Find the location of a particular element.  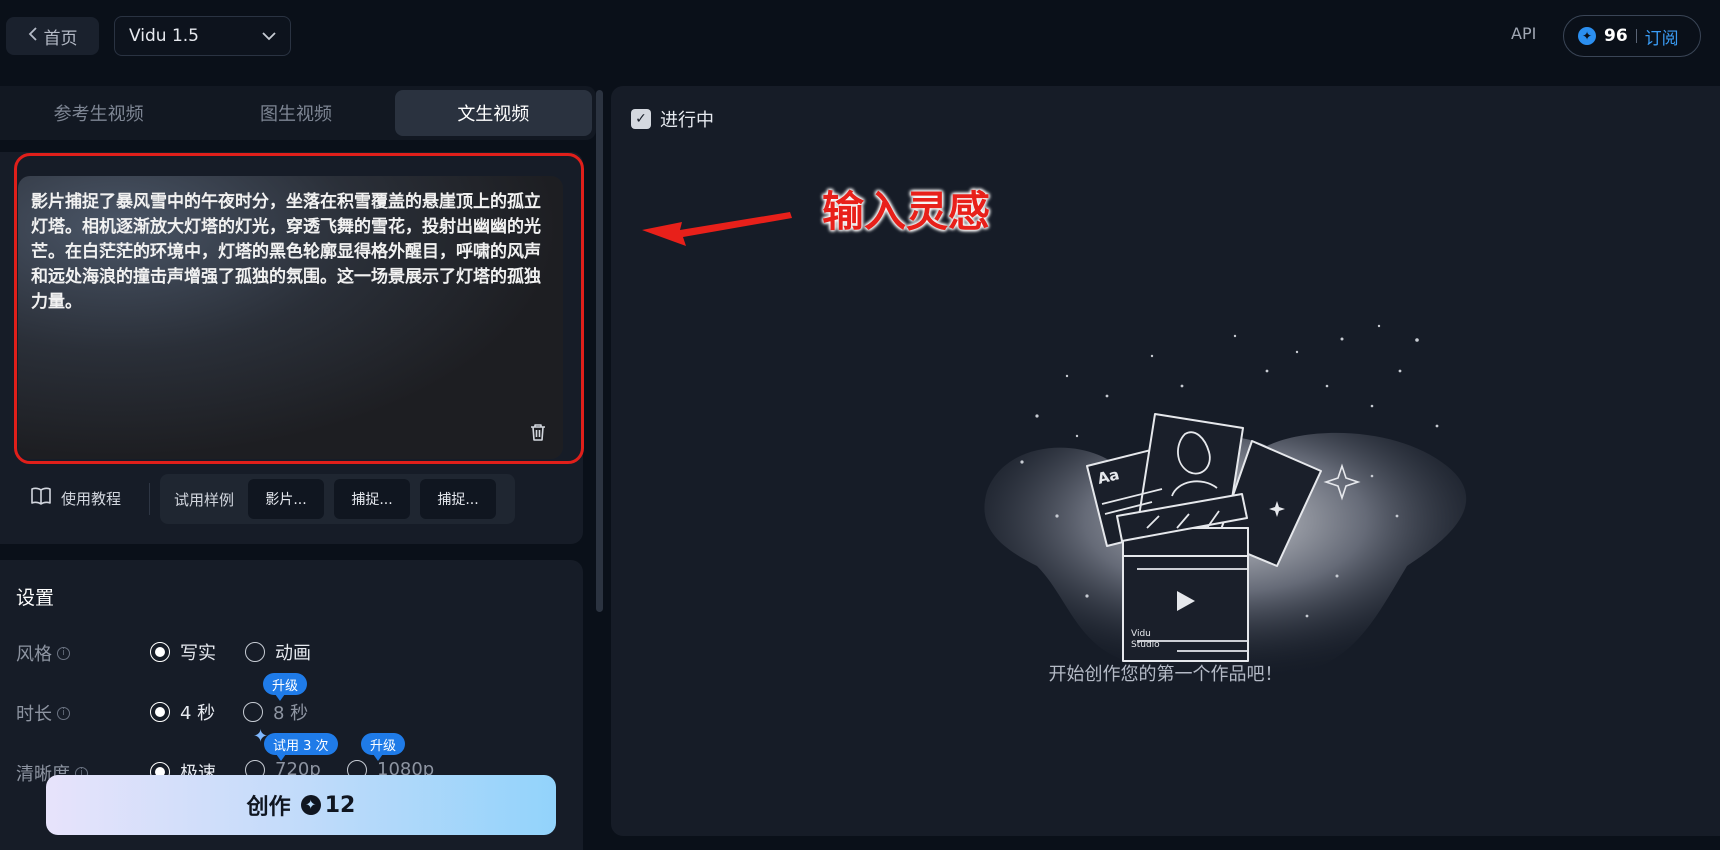

book-icon is located at coordinates (41, 498).